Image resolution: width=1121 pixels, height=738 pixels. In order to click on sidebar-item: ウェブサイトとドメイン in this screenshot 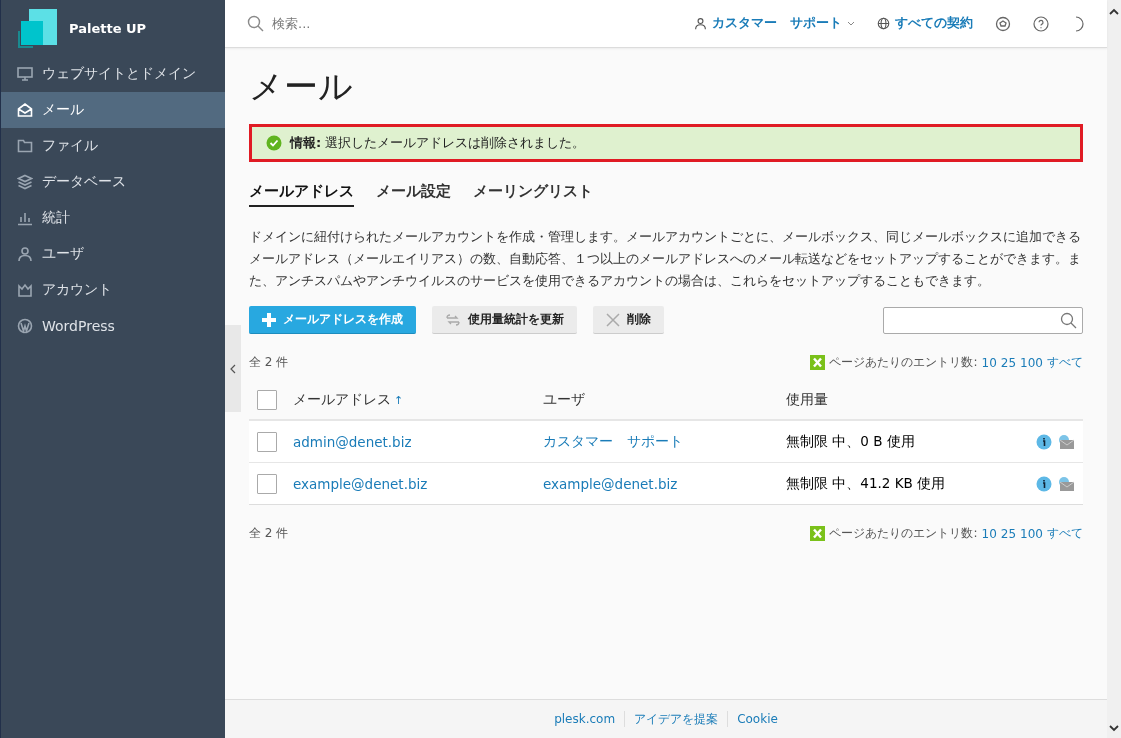, I will do `click(113, 74)`.